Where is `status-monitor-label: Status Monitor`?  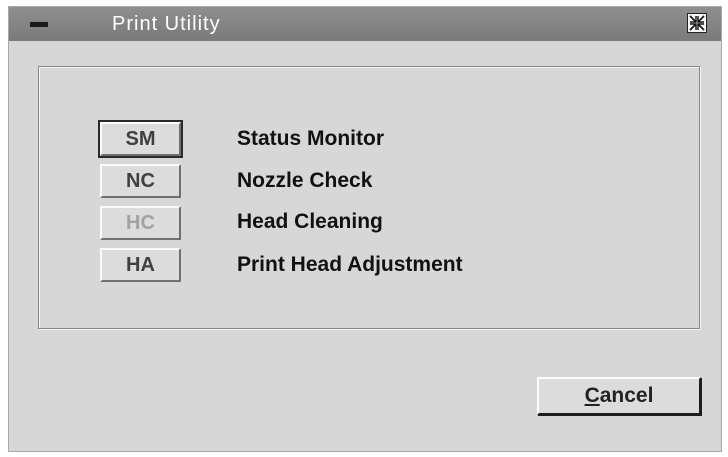
status-monitor-label: Status Monitor is located at coordinates (310, 138).